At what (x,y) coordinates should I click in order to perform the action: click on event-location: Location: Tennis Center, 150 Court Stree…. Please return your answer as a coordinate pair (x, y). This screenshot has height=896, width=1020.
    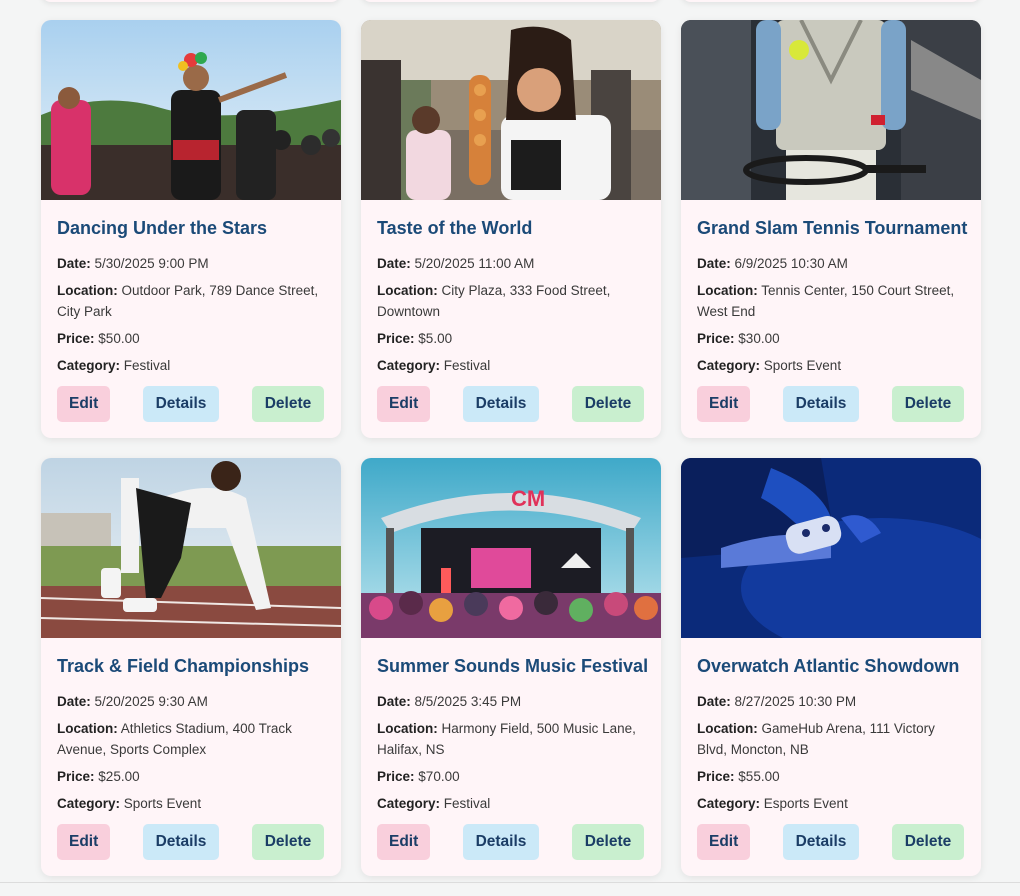
    Looking at the image, I should click on (826, 301).